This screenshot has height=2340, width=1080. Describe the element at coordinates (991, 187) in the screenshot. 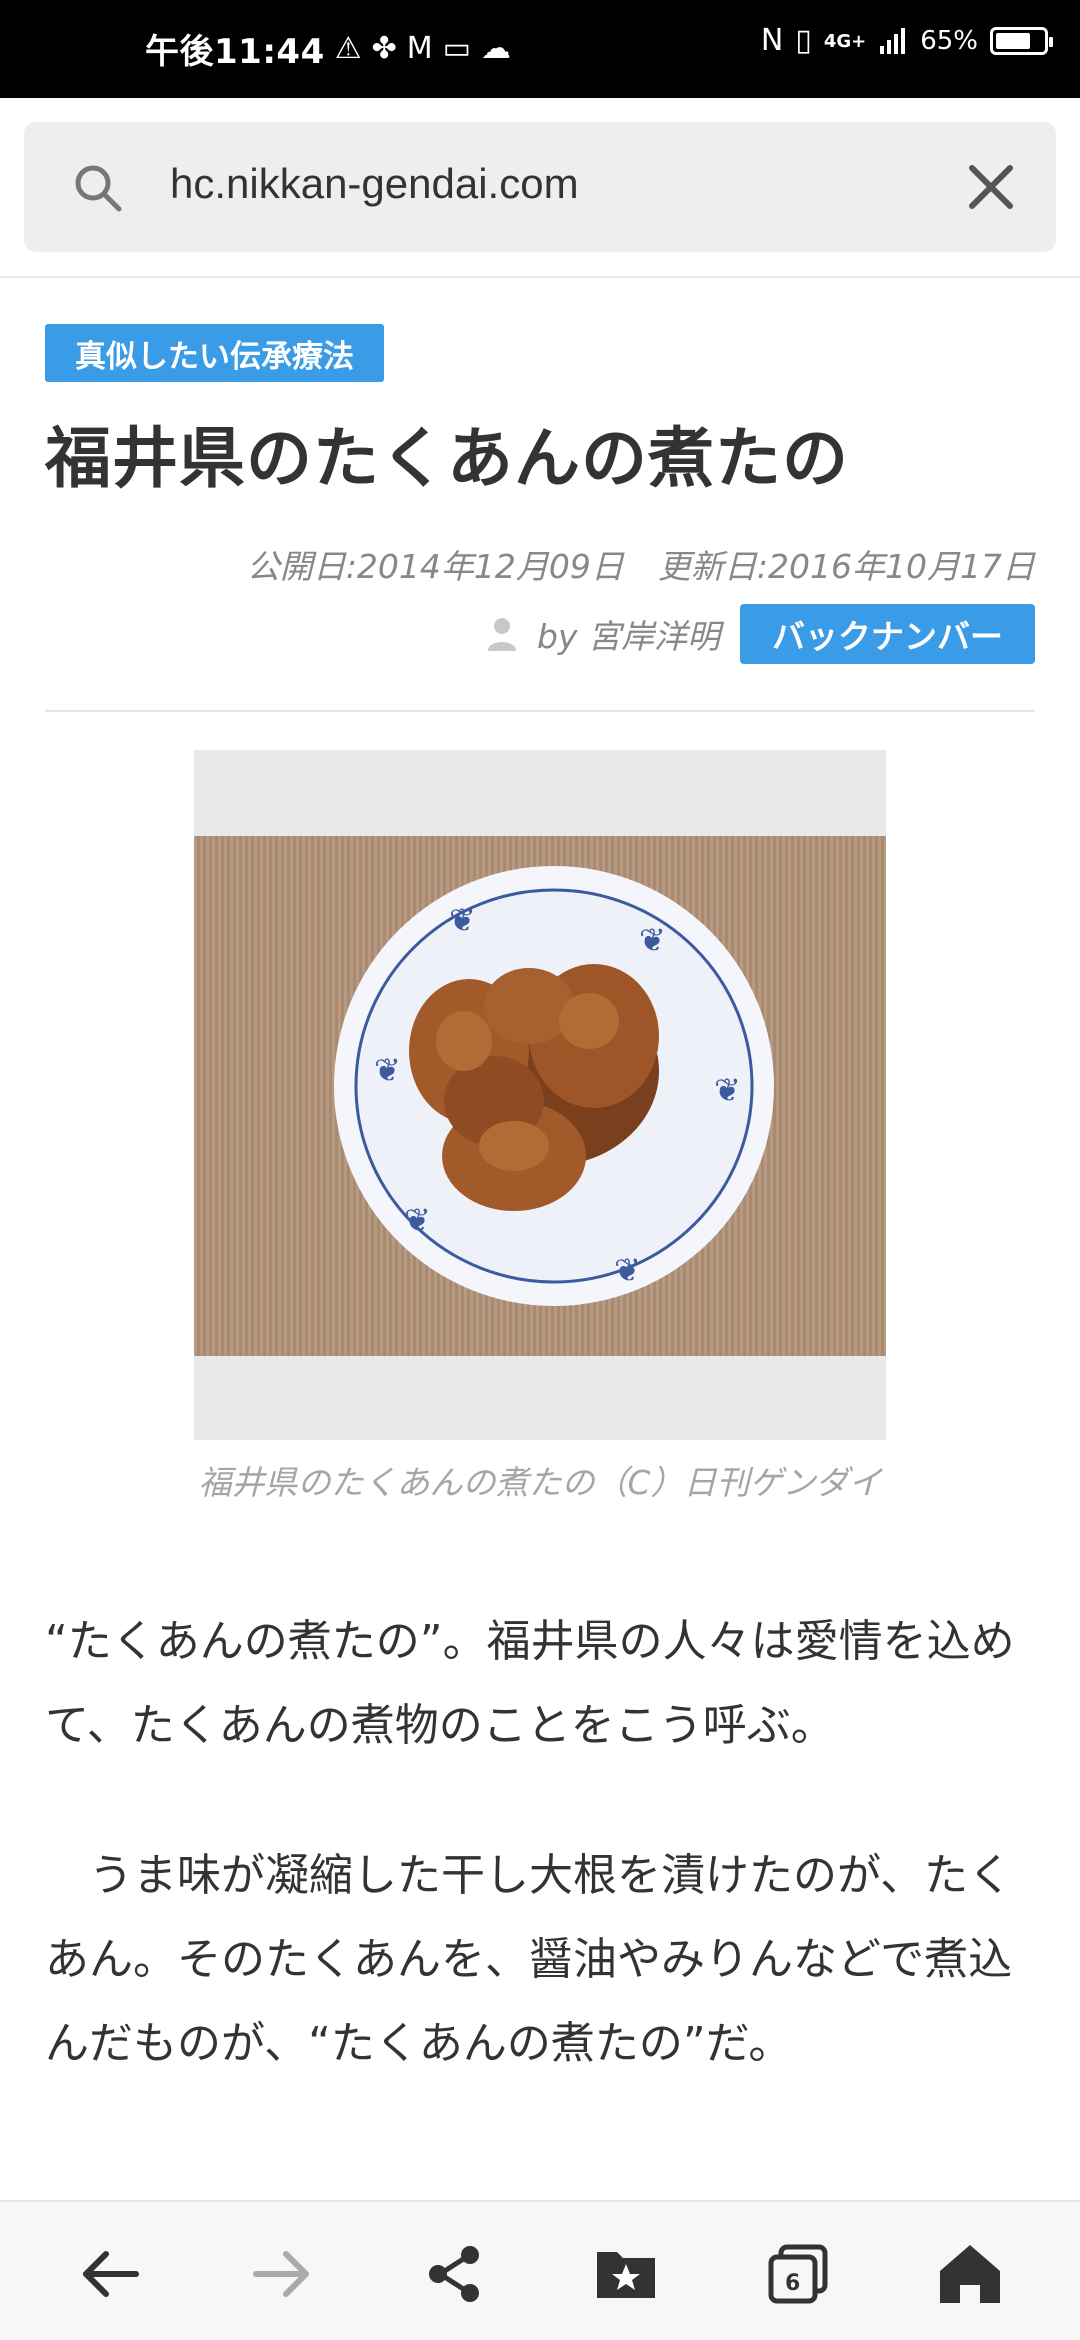

I see `close-icon` at that location.